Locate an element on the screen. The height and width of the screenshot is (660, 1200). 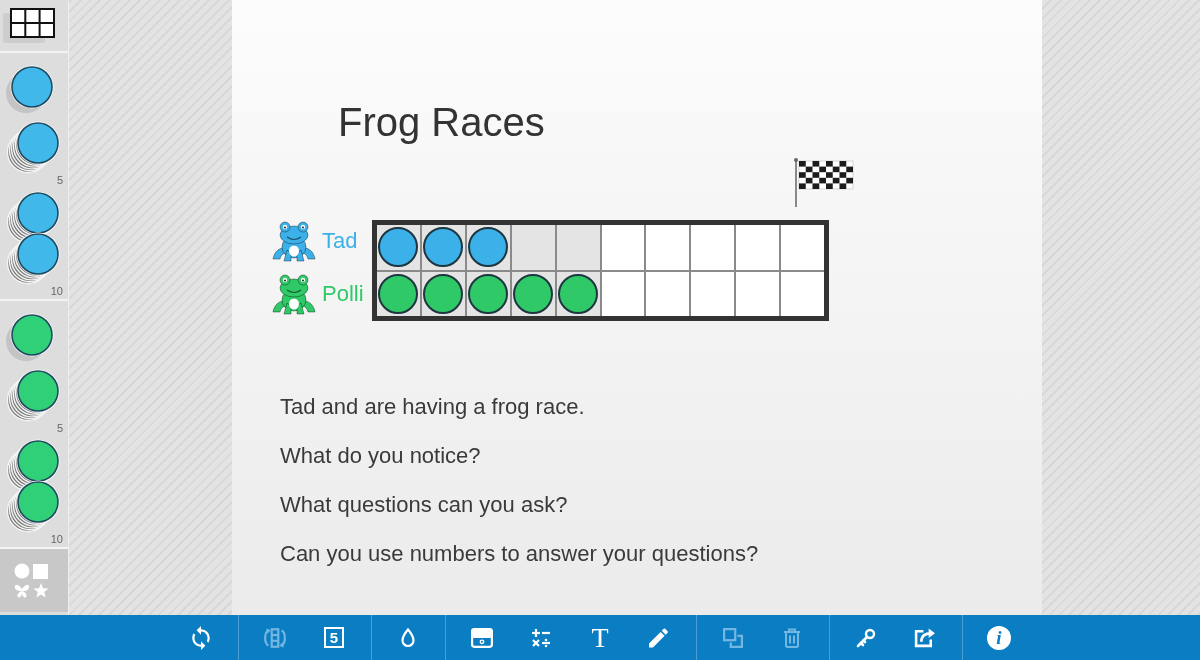
frame-icon is located at coordinates (482, 637).